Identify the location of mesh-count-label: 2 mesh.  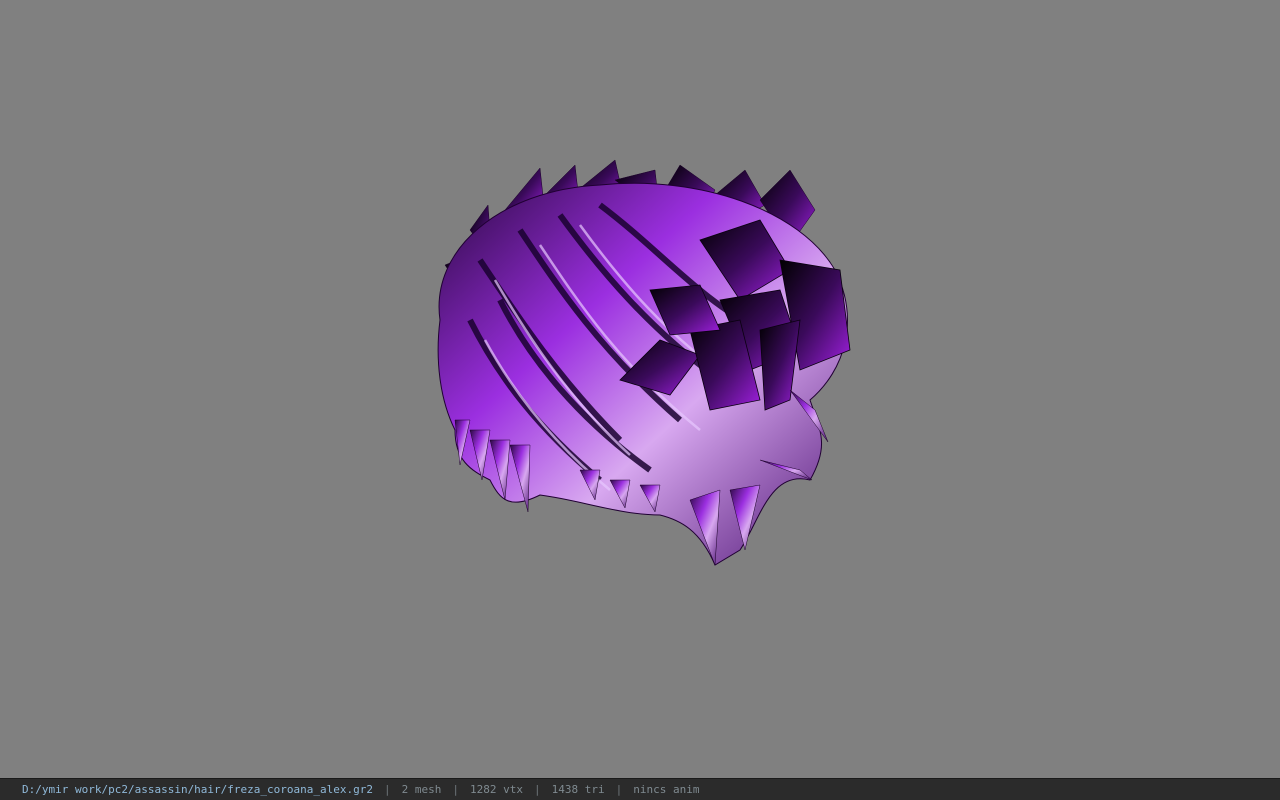
(421, 789).